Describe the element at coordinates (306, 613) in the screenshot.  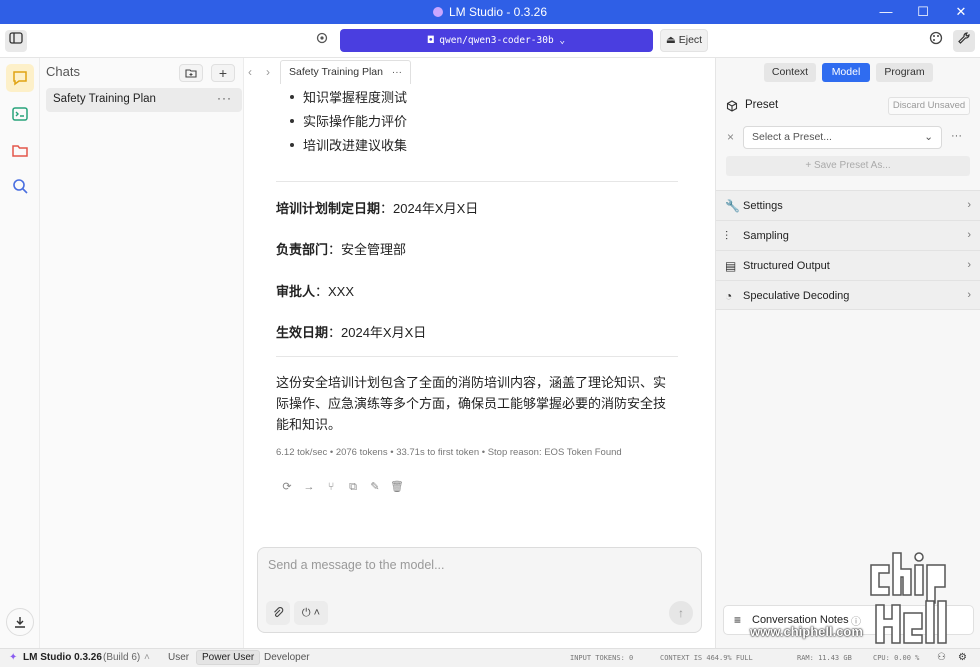
I see `plug-icon: ⏻` at that location.